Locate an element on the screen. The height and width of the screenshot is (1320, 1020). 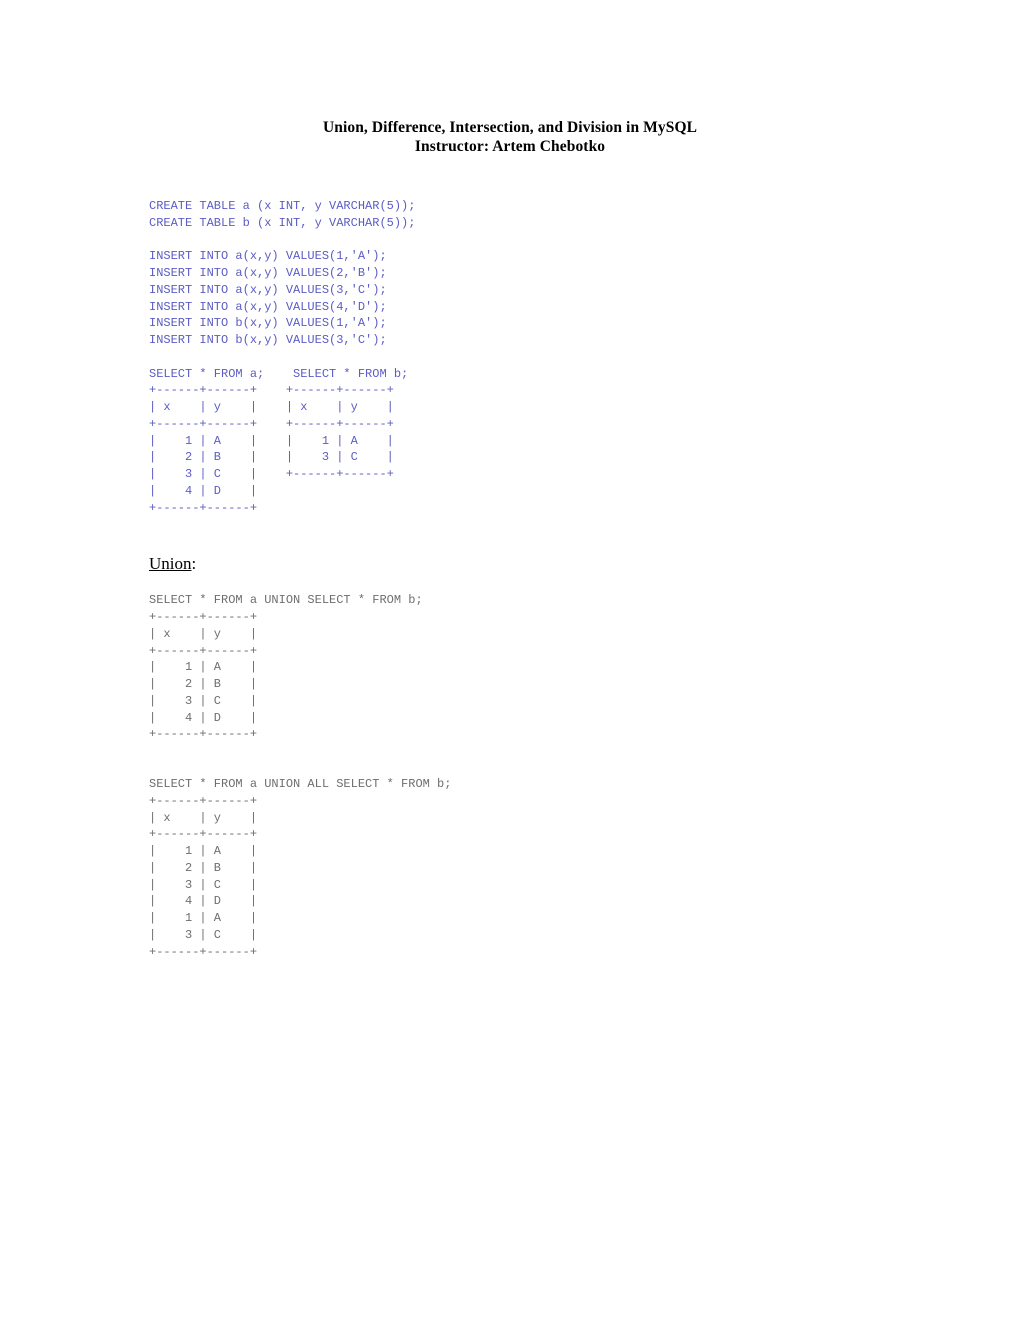
page-title-line-2: Instructor: Artem Chebotko is located at coordinates (510, 146).